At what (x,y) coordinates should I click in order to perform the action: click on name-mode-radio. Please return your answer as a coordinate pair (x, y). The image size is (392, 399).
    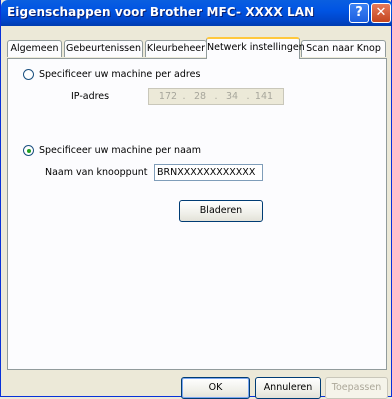
    Looking at the image, I should click on (28, 150).